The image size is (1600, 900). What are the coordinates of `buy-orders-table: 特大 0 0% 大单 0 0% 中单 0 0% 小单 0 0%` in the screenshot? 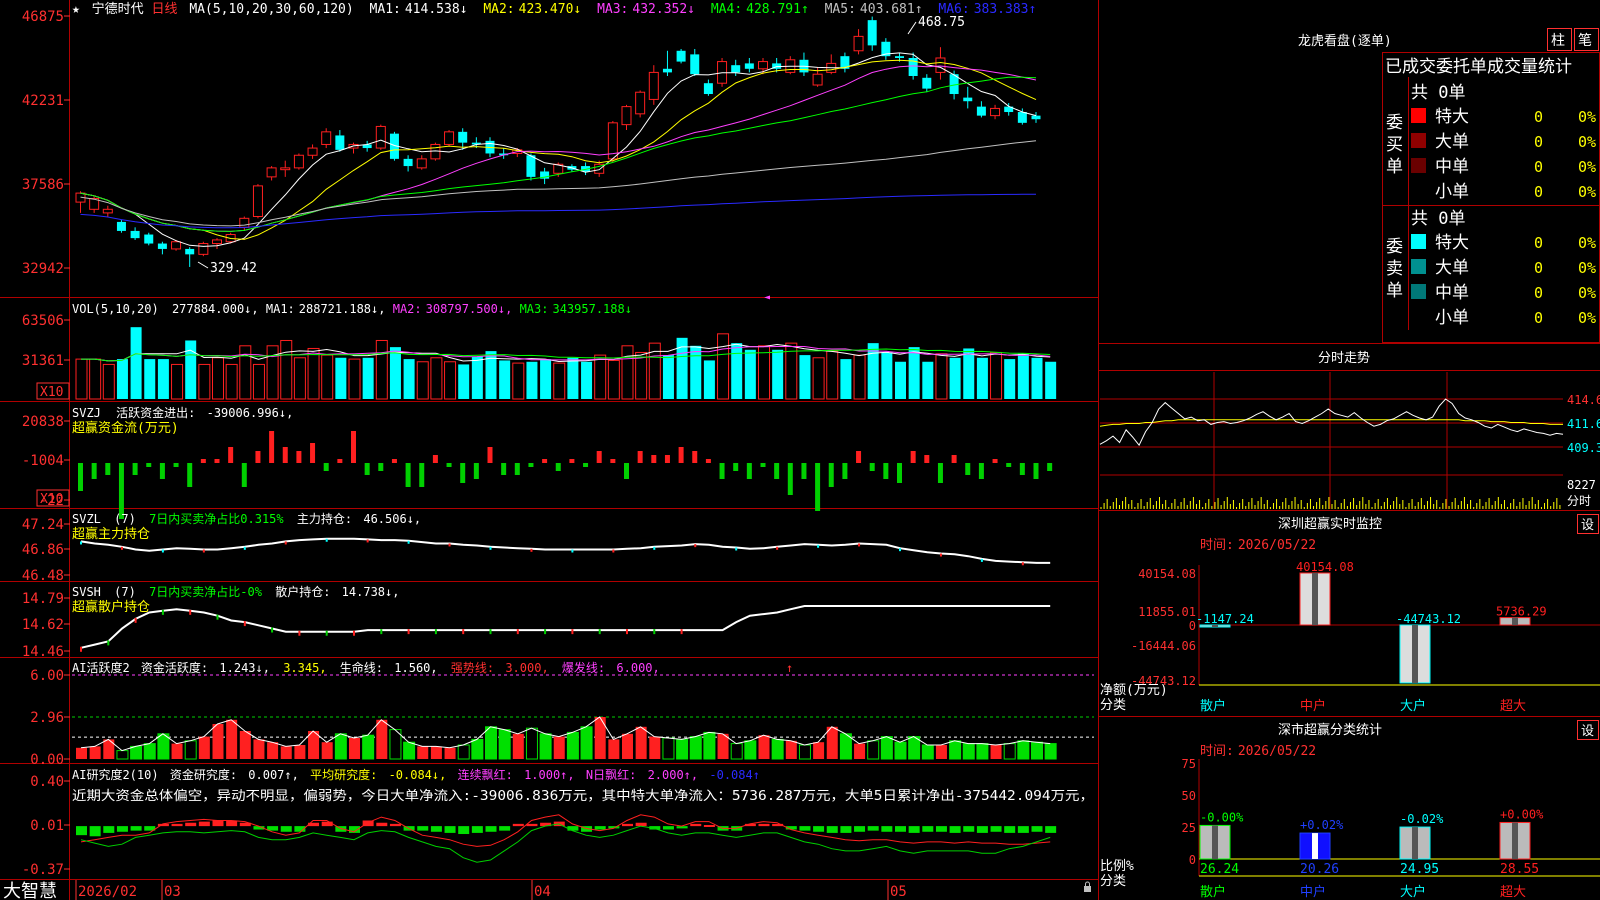 It's located at (1503, 154).